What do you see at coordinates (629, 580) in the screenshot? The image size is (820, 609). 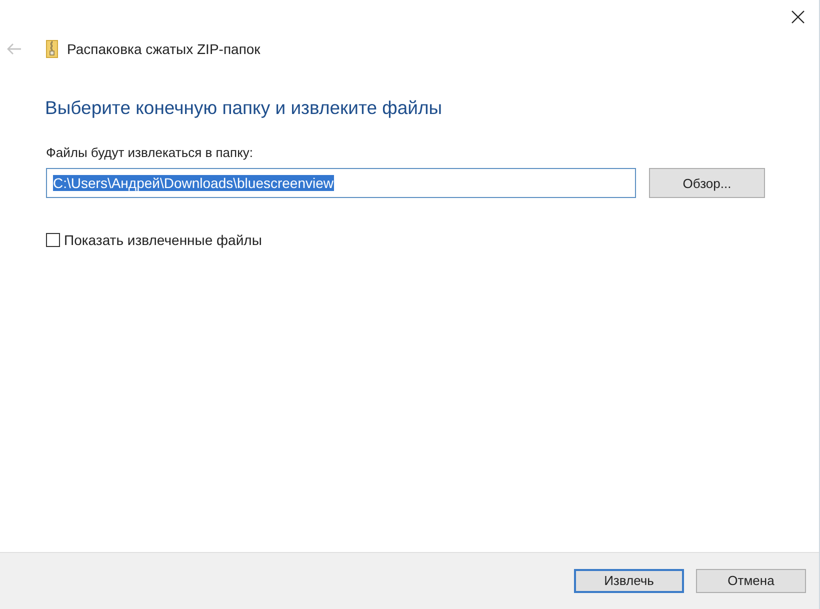 I see `extract-button: Извлечь` at bounding box center [629, 580].